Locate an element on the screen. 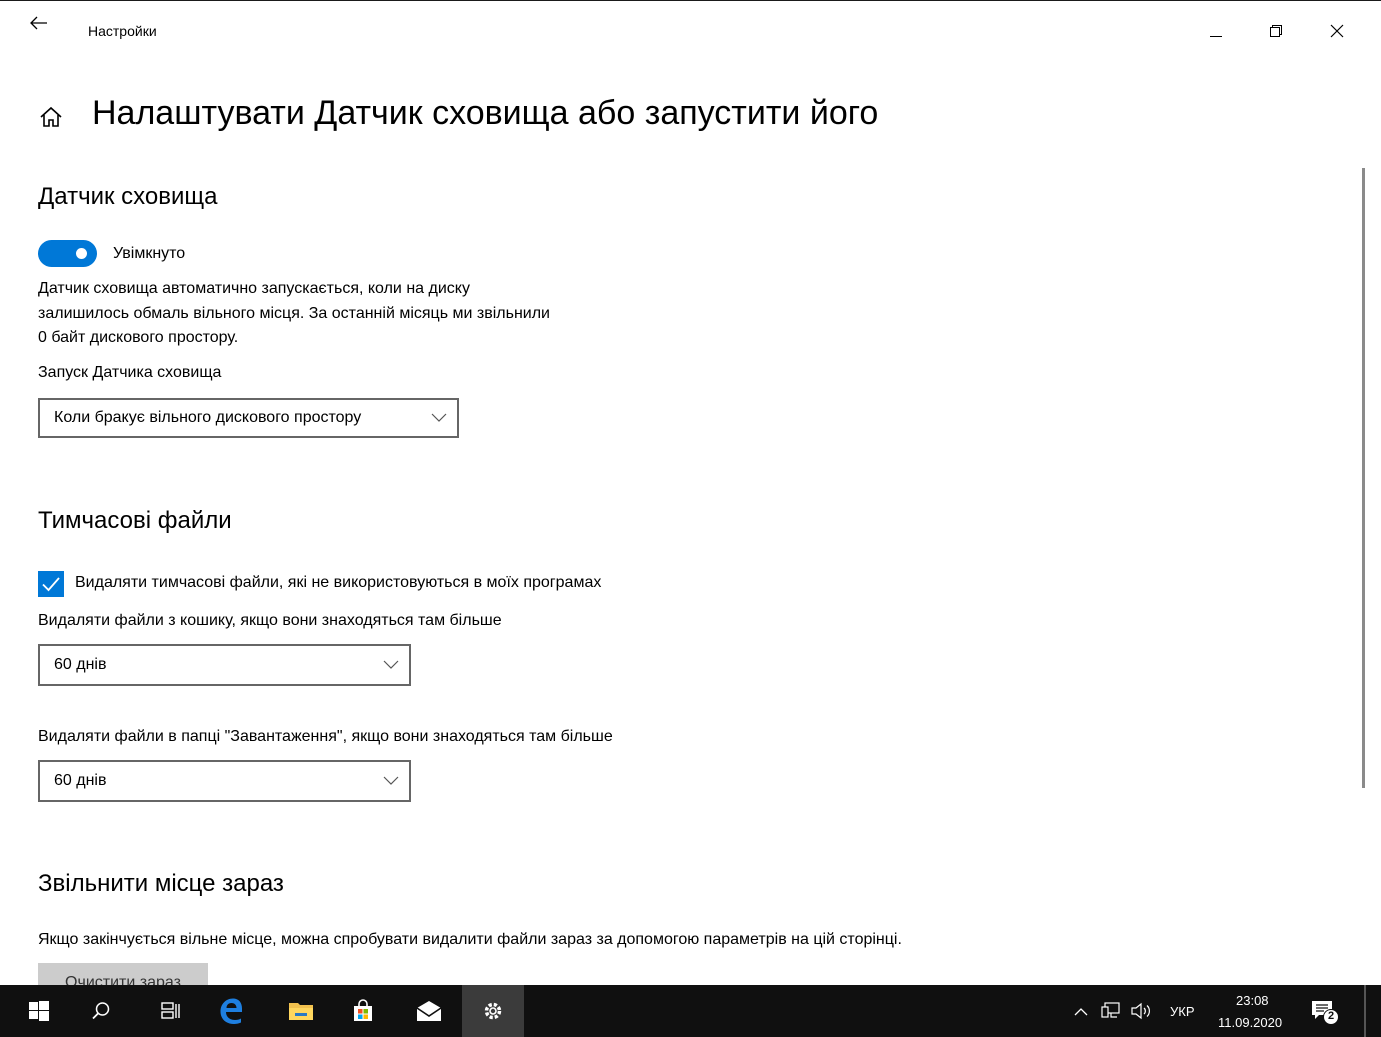 Image resolution: width=1381 pixels, height=1037 pixels. scrollbar is located at coordinates (1363, 478).